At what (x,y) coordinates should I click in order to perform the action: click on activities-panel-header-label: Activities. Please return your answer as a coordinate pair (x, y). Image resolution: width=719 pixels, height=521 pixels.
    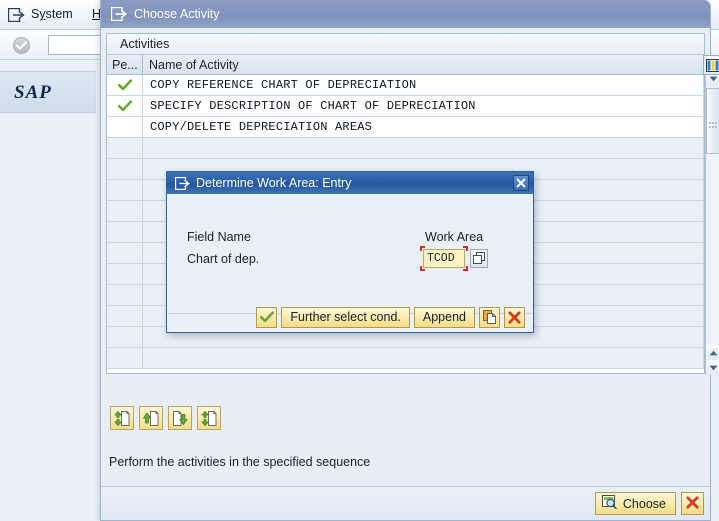
    Looking at the image, I should click on (145, 44).